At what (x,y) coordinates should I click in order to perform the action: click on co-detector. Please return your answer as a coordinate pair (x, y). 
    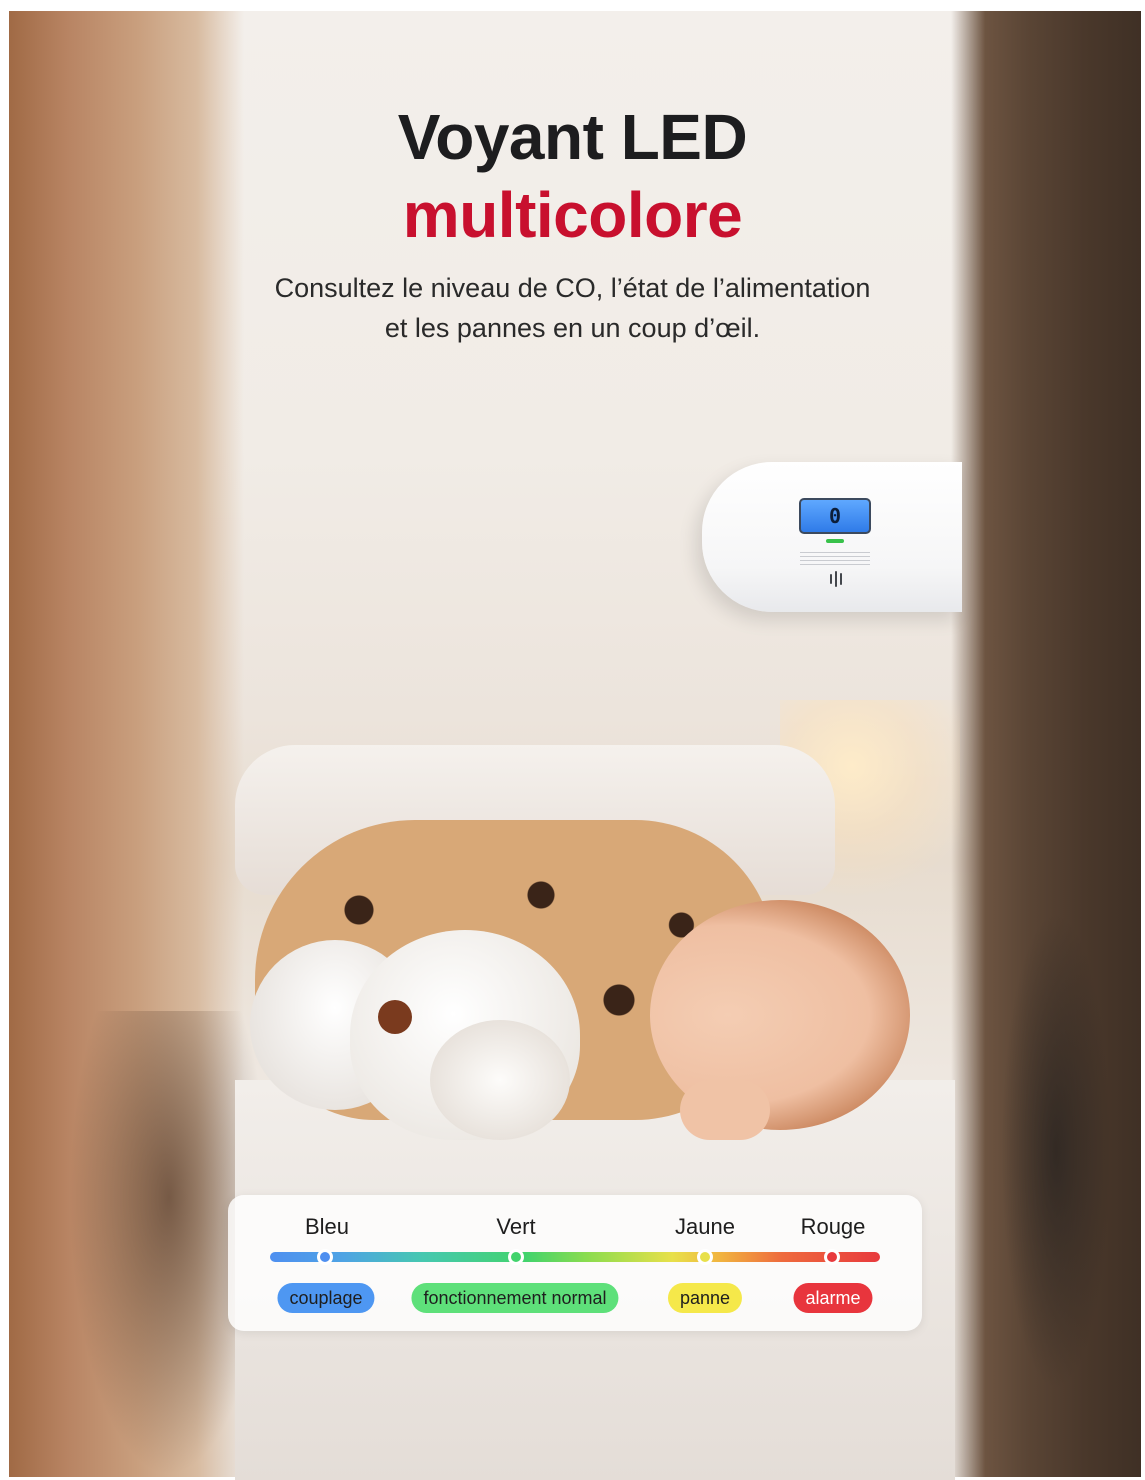
    Looking at the image, I should click on (832, 537).